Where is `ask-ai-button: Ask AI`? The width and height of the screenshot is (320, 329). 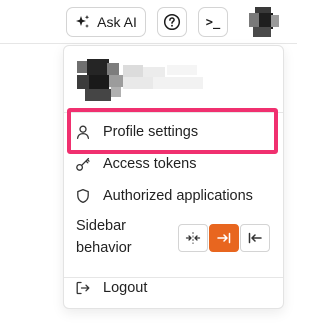
ask-ai-button: Ask AI is located at coordinates (106, 22).